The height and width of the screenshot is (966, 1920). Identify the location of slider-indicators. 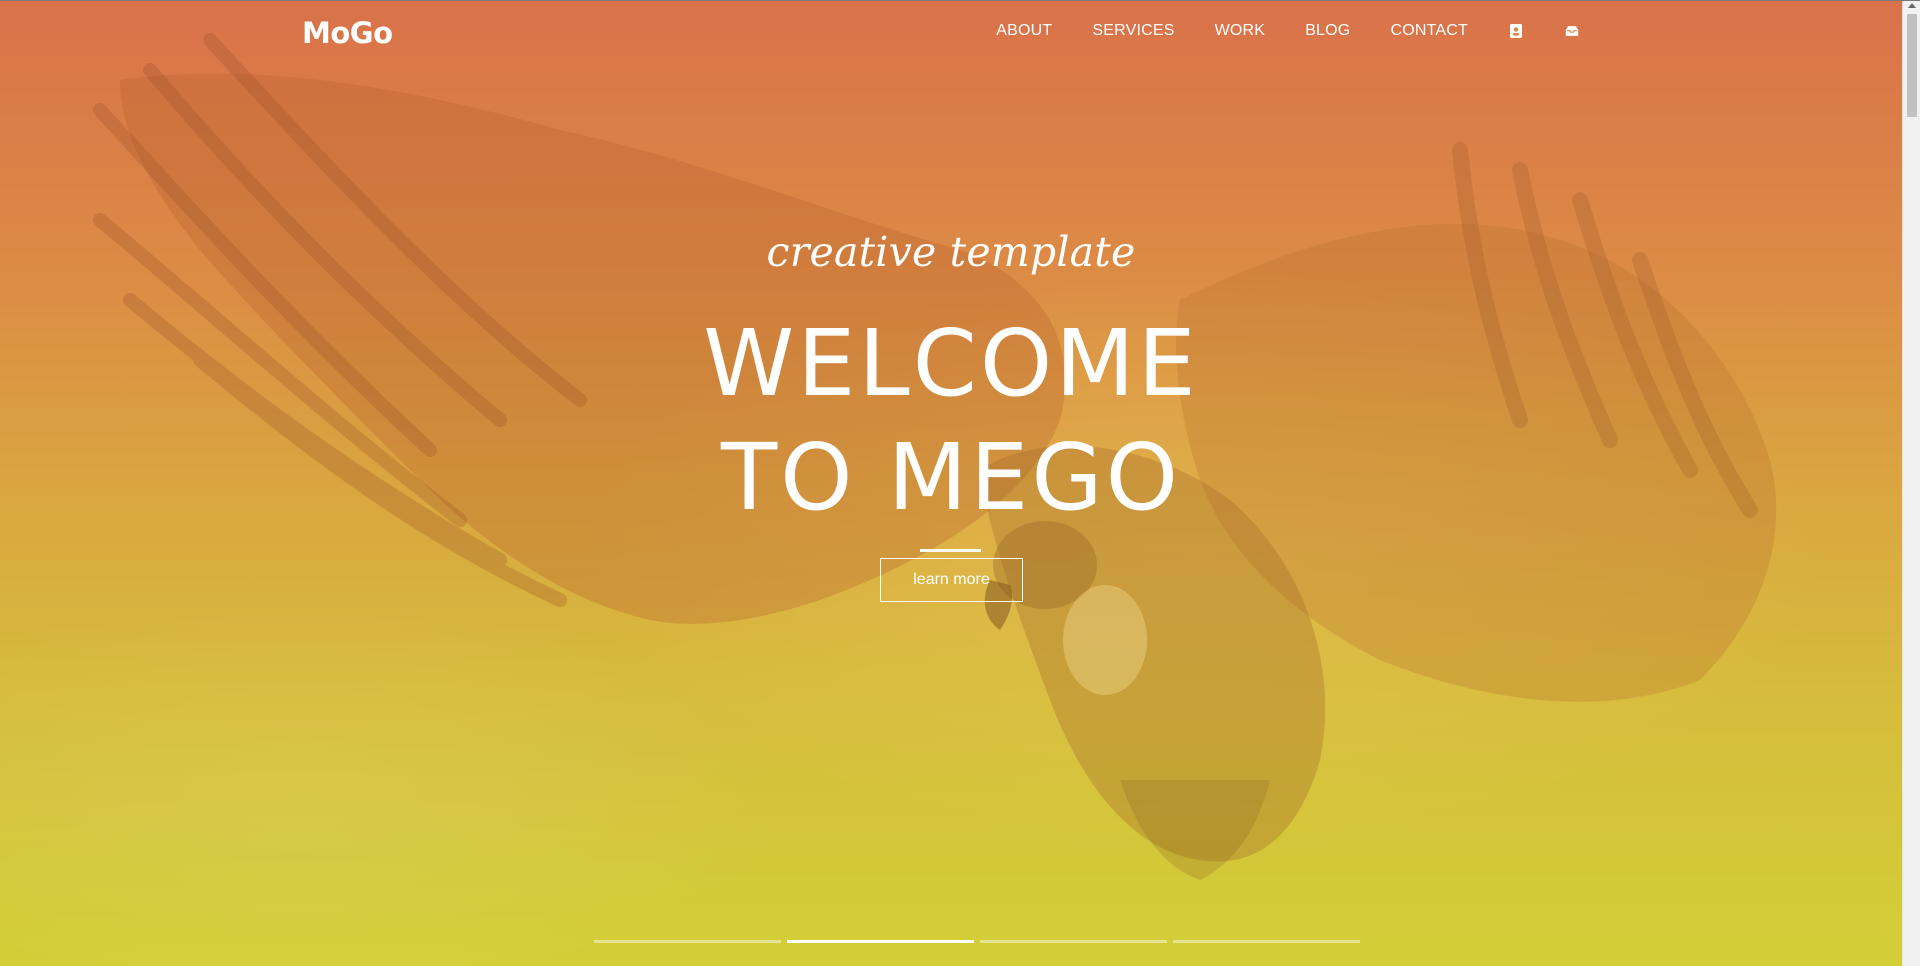
(980, 941).